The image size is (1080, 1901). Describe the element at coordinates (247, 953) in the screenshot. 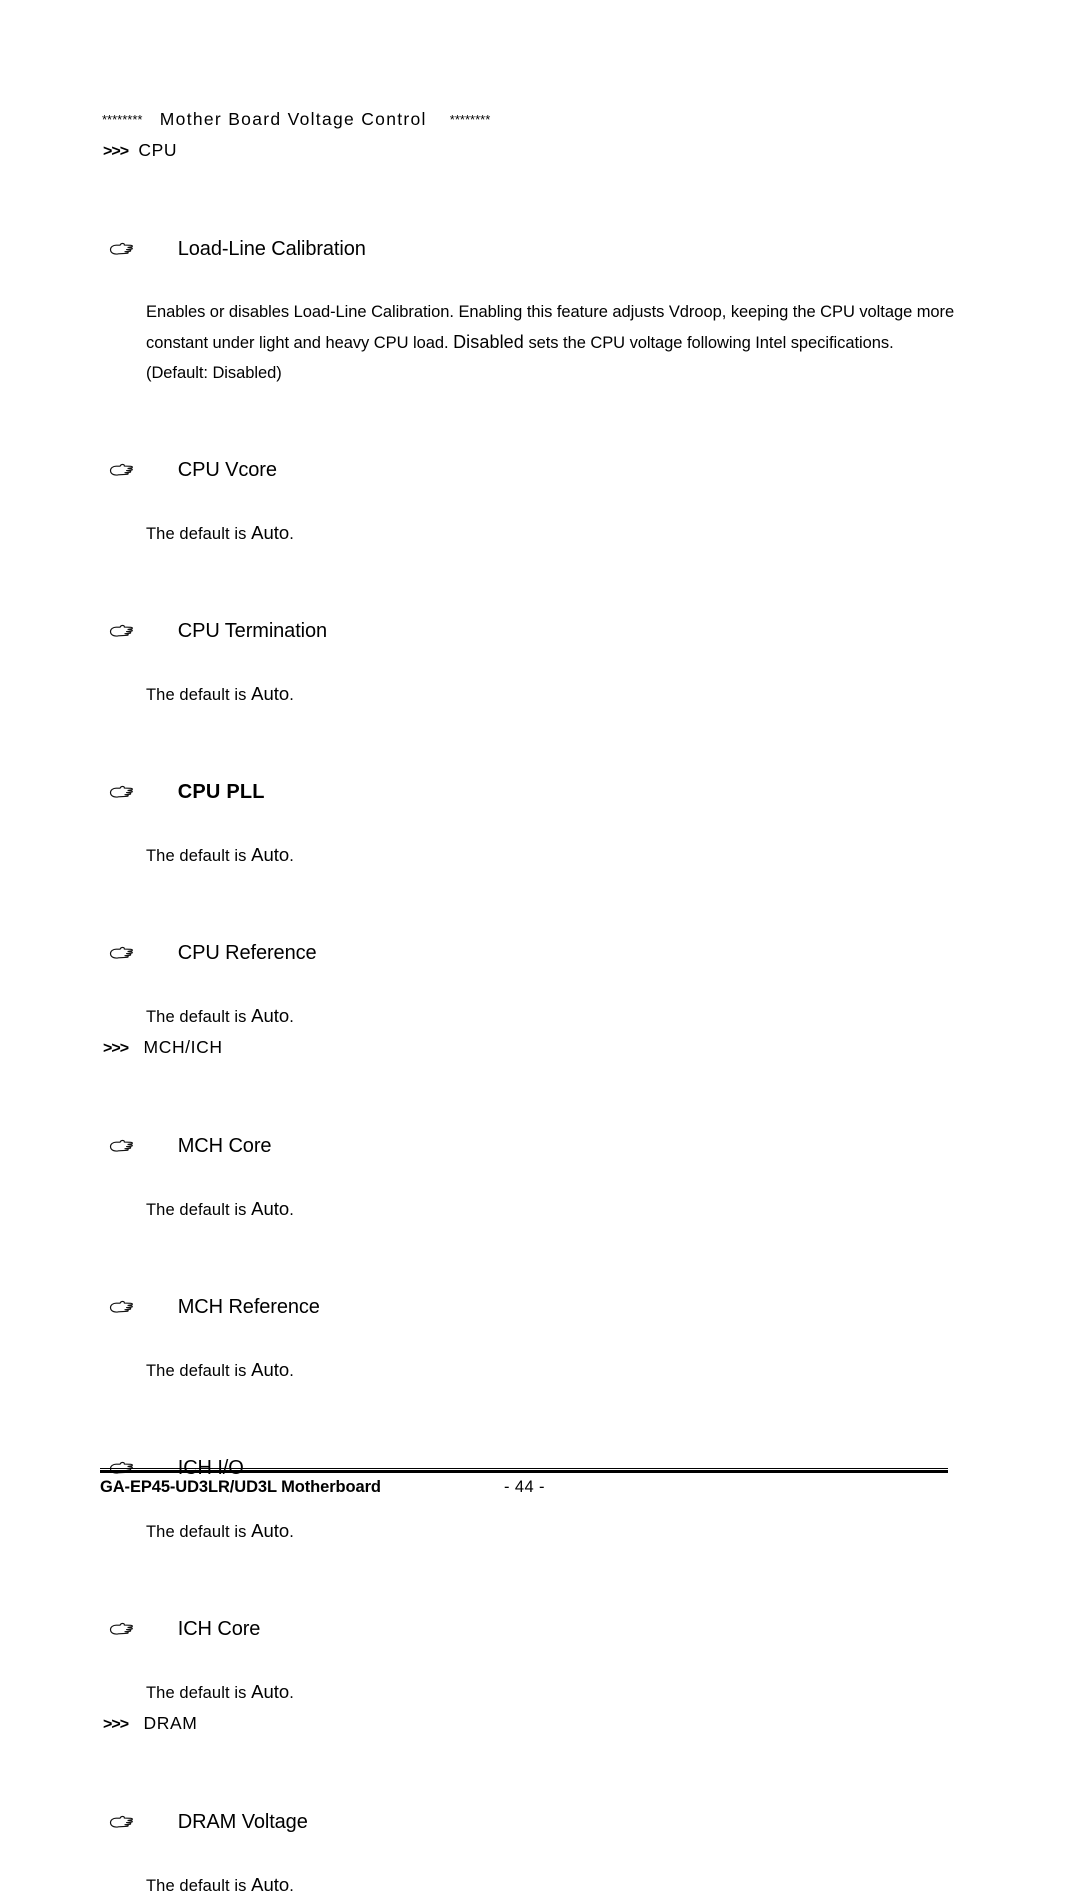

I see `item-label: CPU Reference` at that location.